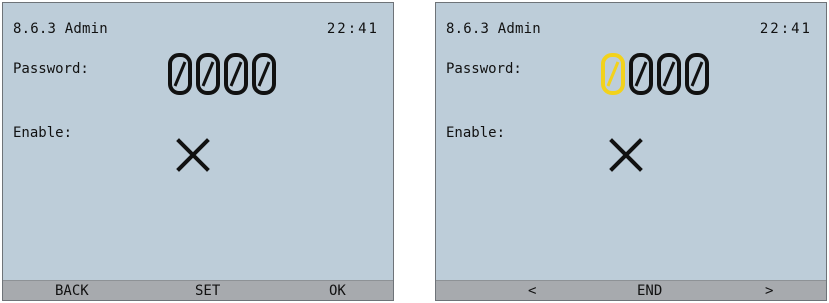 The height and width of the screenshot is (303, 829). I want to click on back-softkey: BACK, so click(72, 291).